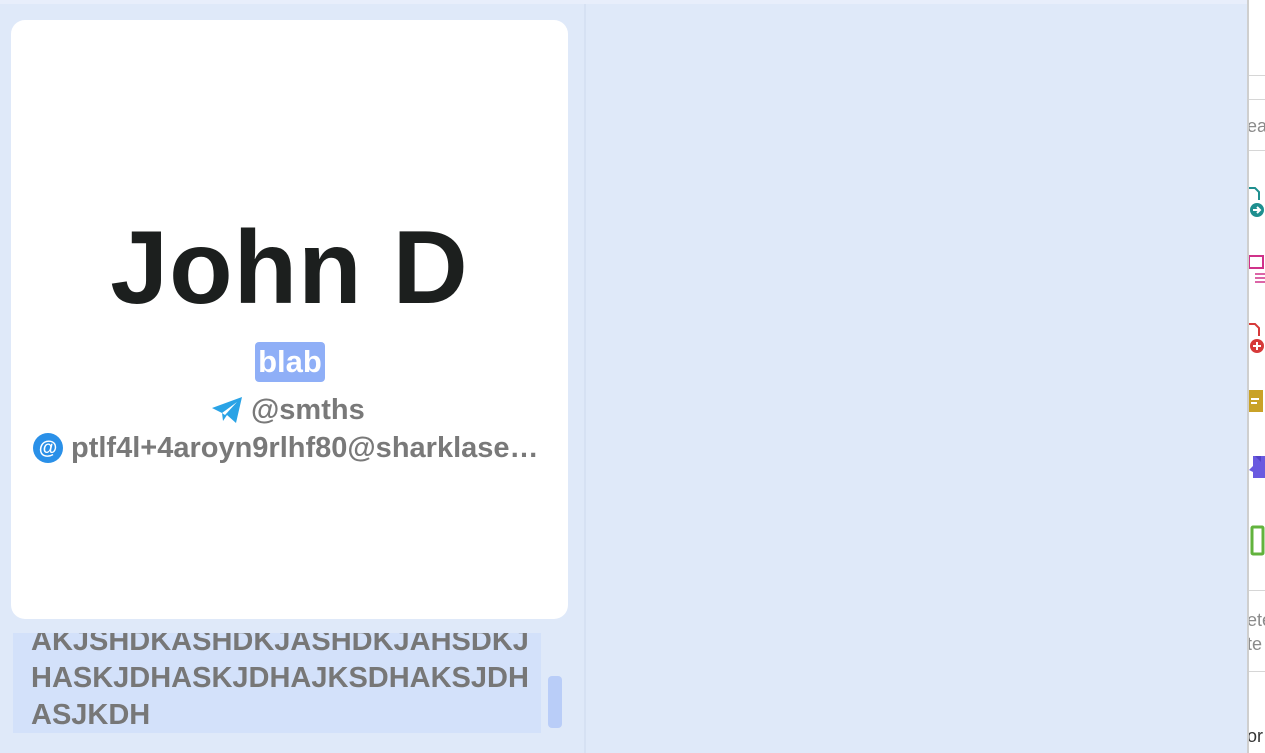 The height and width of the screenshot is (753, 1265). I want to click on email-address: ptlf4l+4aroyn9rlhf80@sharklasers.com, so click(306, 448).